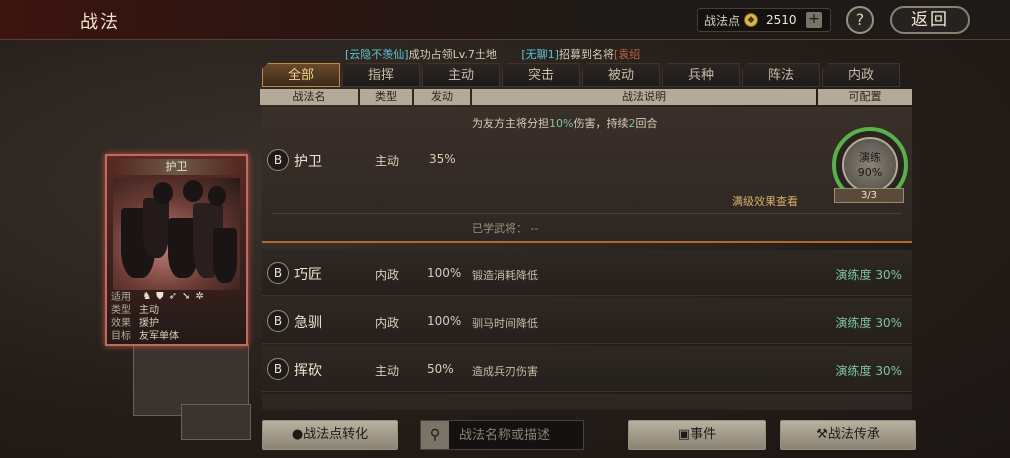 The width and height of the screenshot is (1010, 458). I want to click on ticker-text-1: 成功占领Lv.7土地, so click(452, 54).